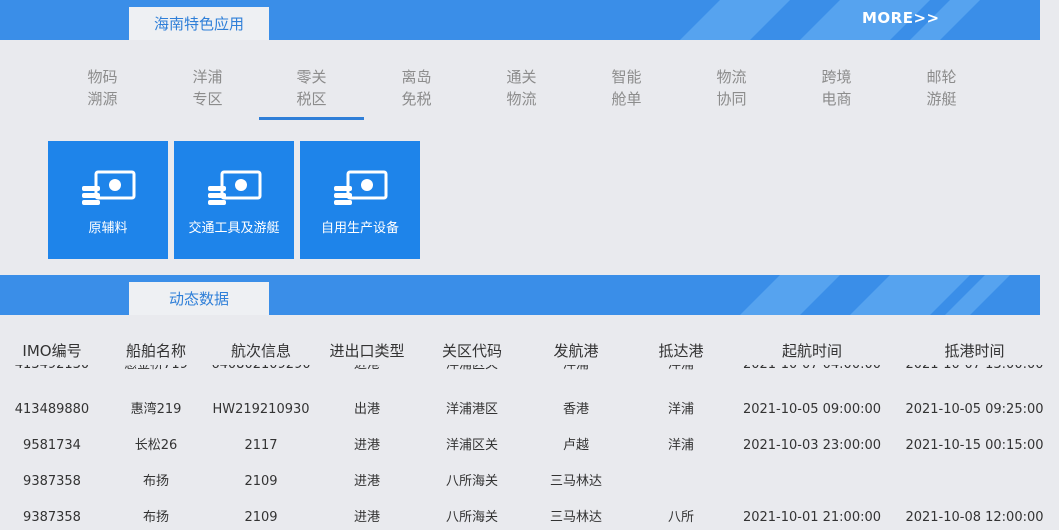 The image size is (1059, 530). I want to click on cell-arrival: 2021-10-05 09:25:00, so click(974, 409).